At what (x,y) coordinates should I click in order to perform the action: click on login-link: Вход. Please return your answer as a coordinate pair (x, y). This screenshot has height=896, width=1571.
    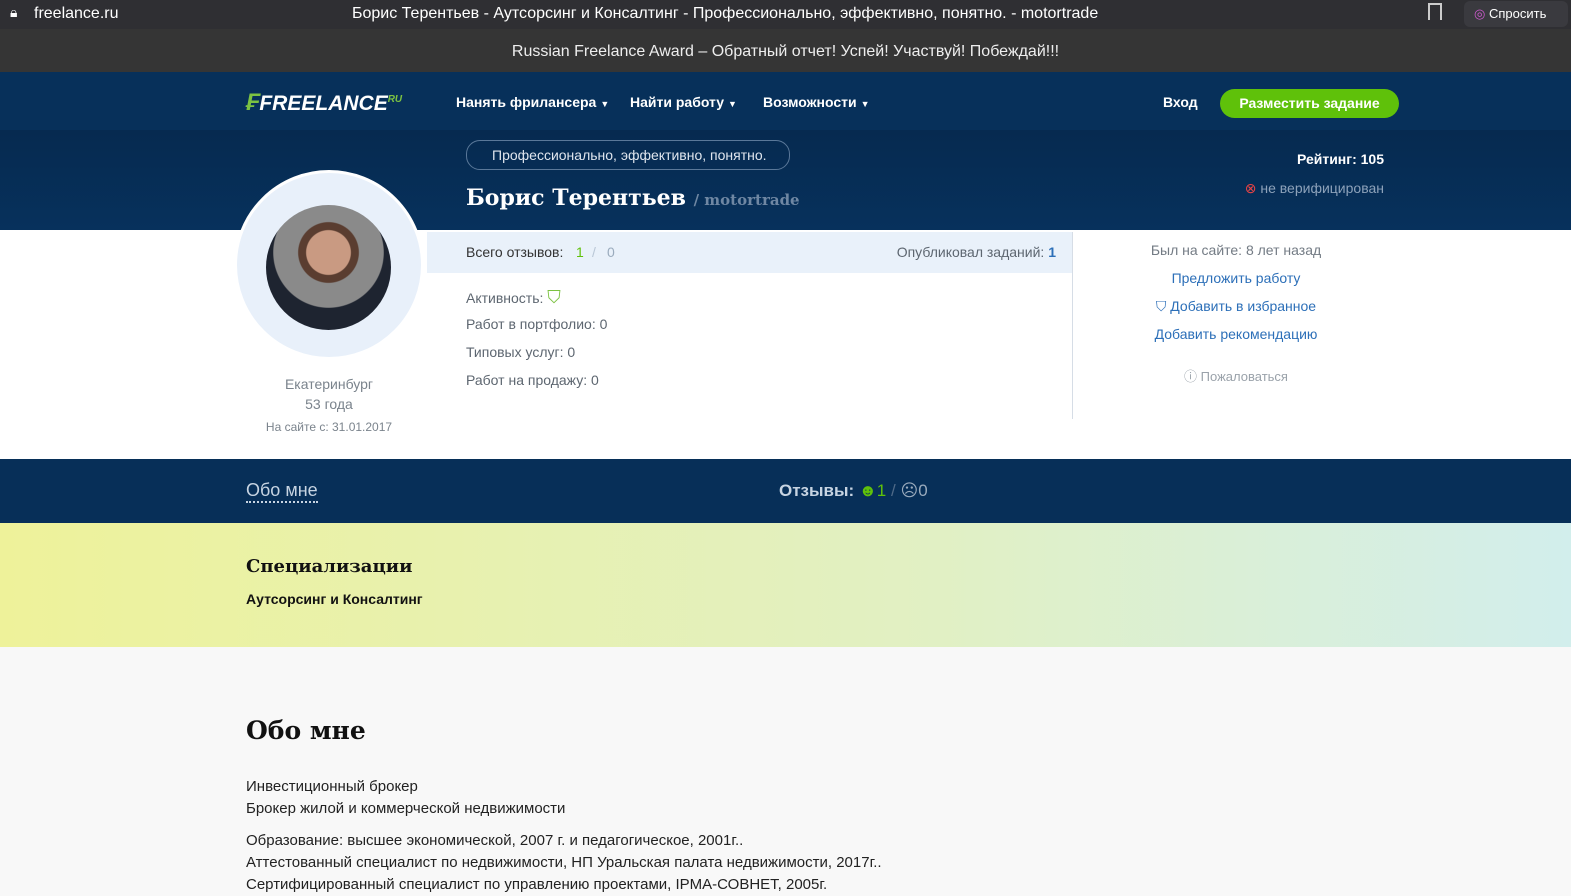
    Looking at the image, I should click on (1180, 102).